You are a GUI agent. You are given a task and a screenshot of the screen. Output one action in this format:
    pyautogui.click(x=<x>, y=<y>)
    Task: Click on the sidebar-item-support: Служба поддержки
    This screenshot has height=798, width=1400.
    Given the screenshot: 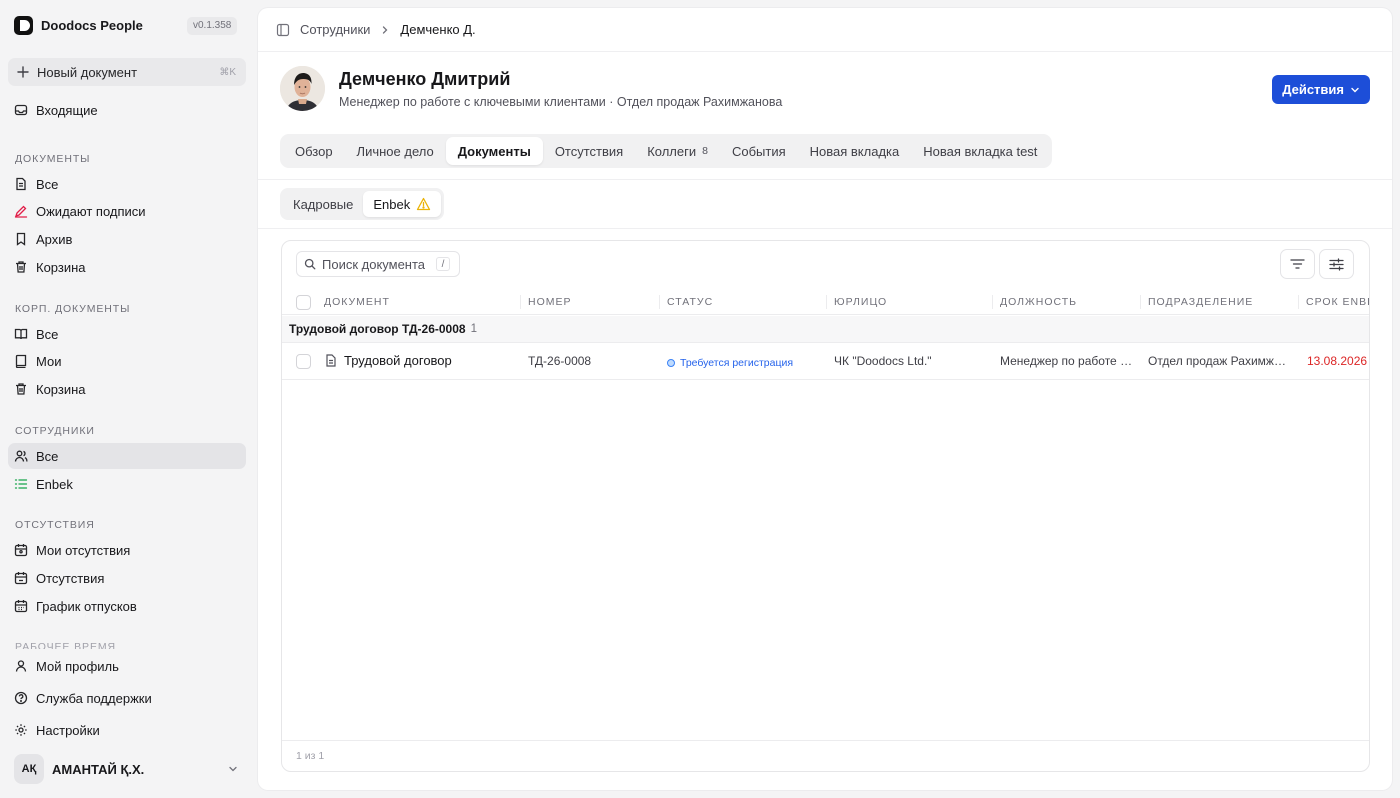 What is the action you would take?
    pyautogui.click(x=127, y=698)
    